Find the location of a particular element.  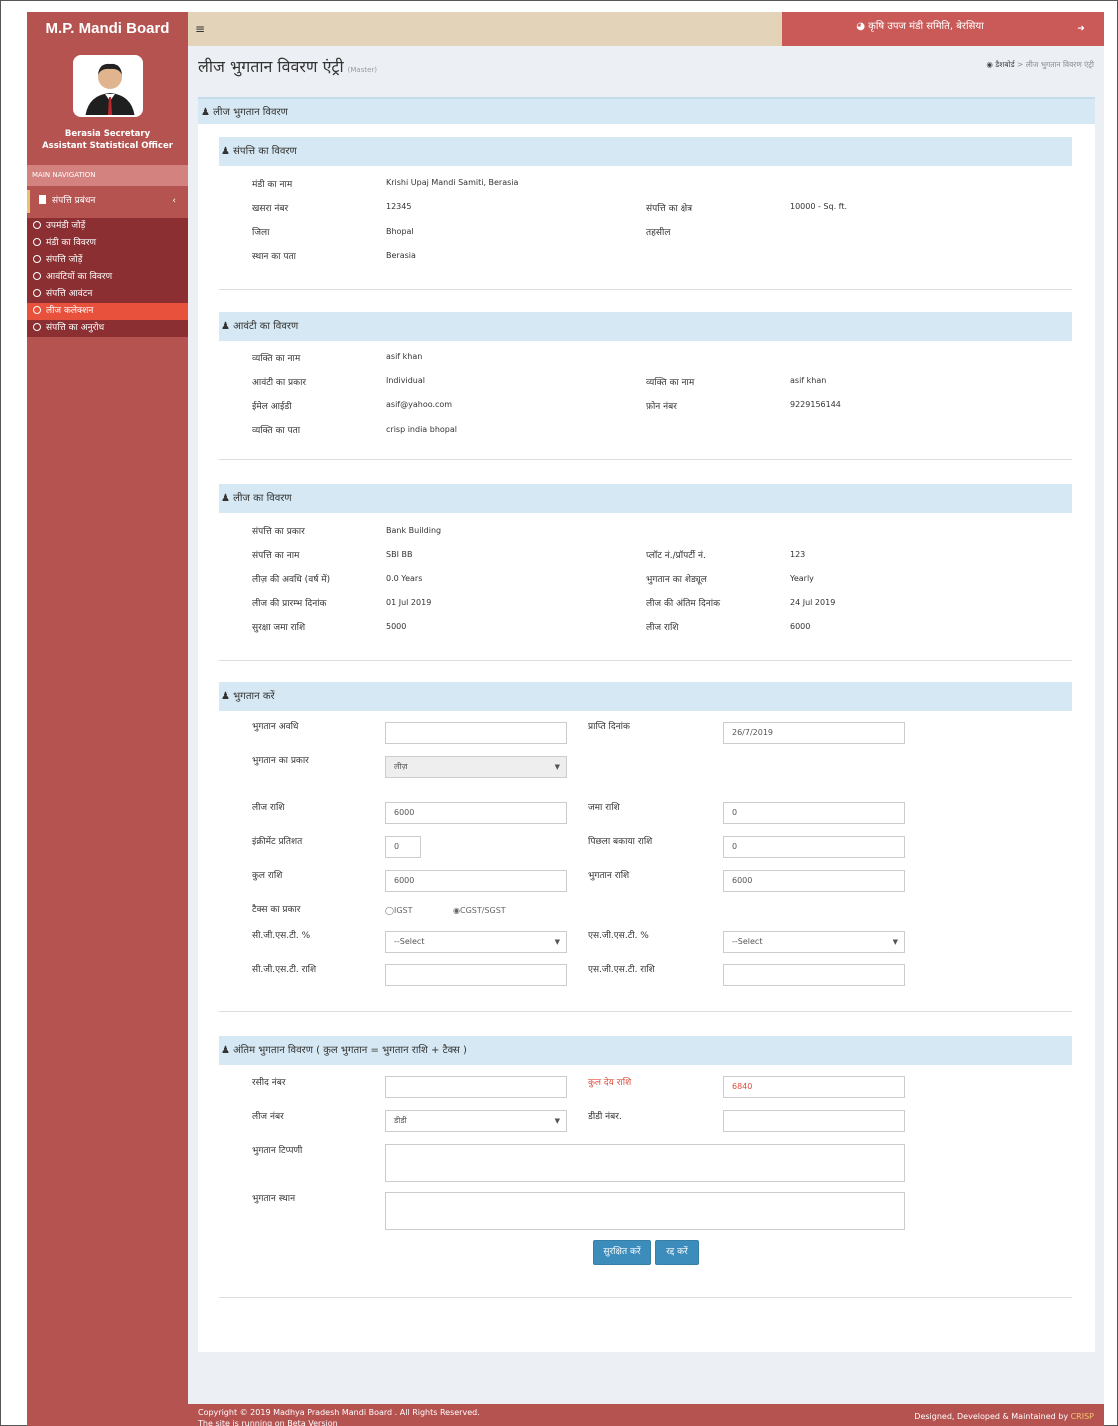

sidebar-item-mandi-details: मंडी का विवरण is located at coordinates (107, 243).